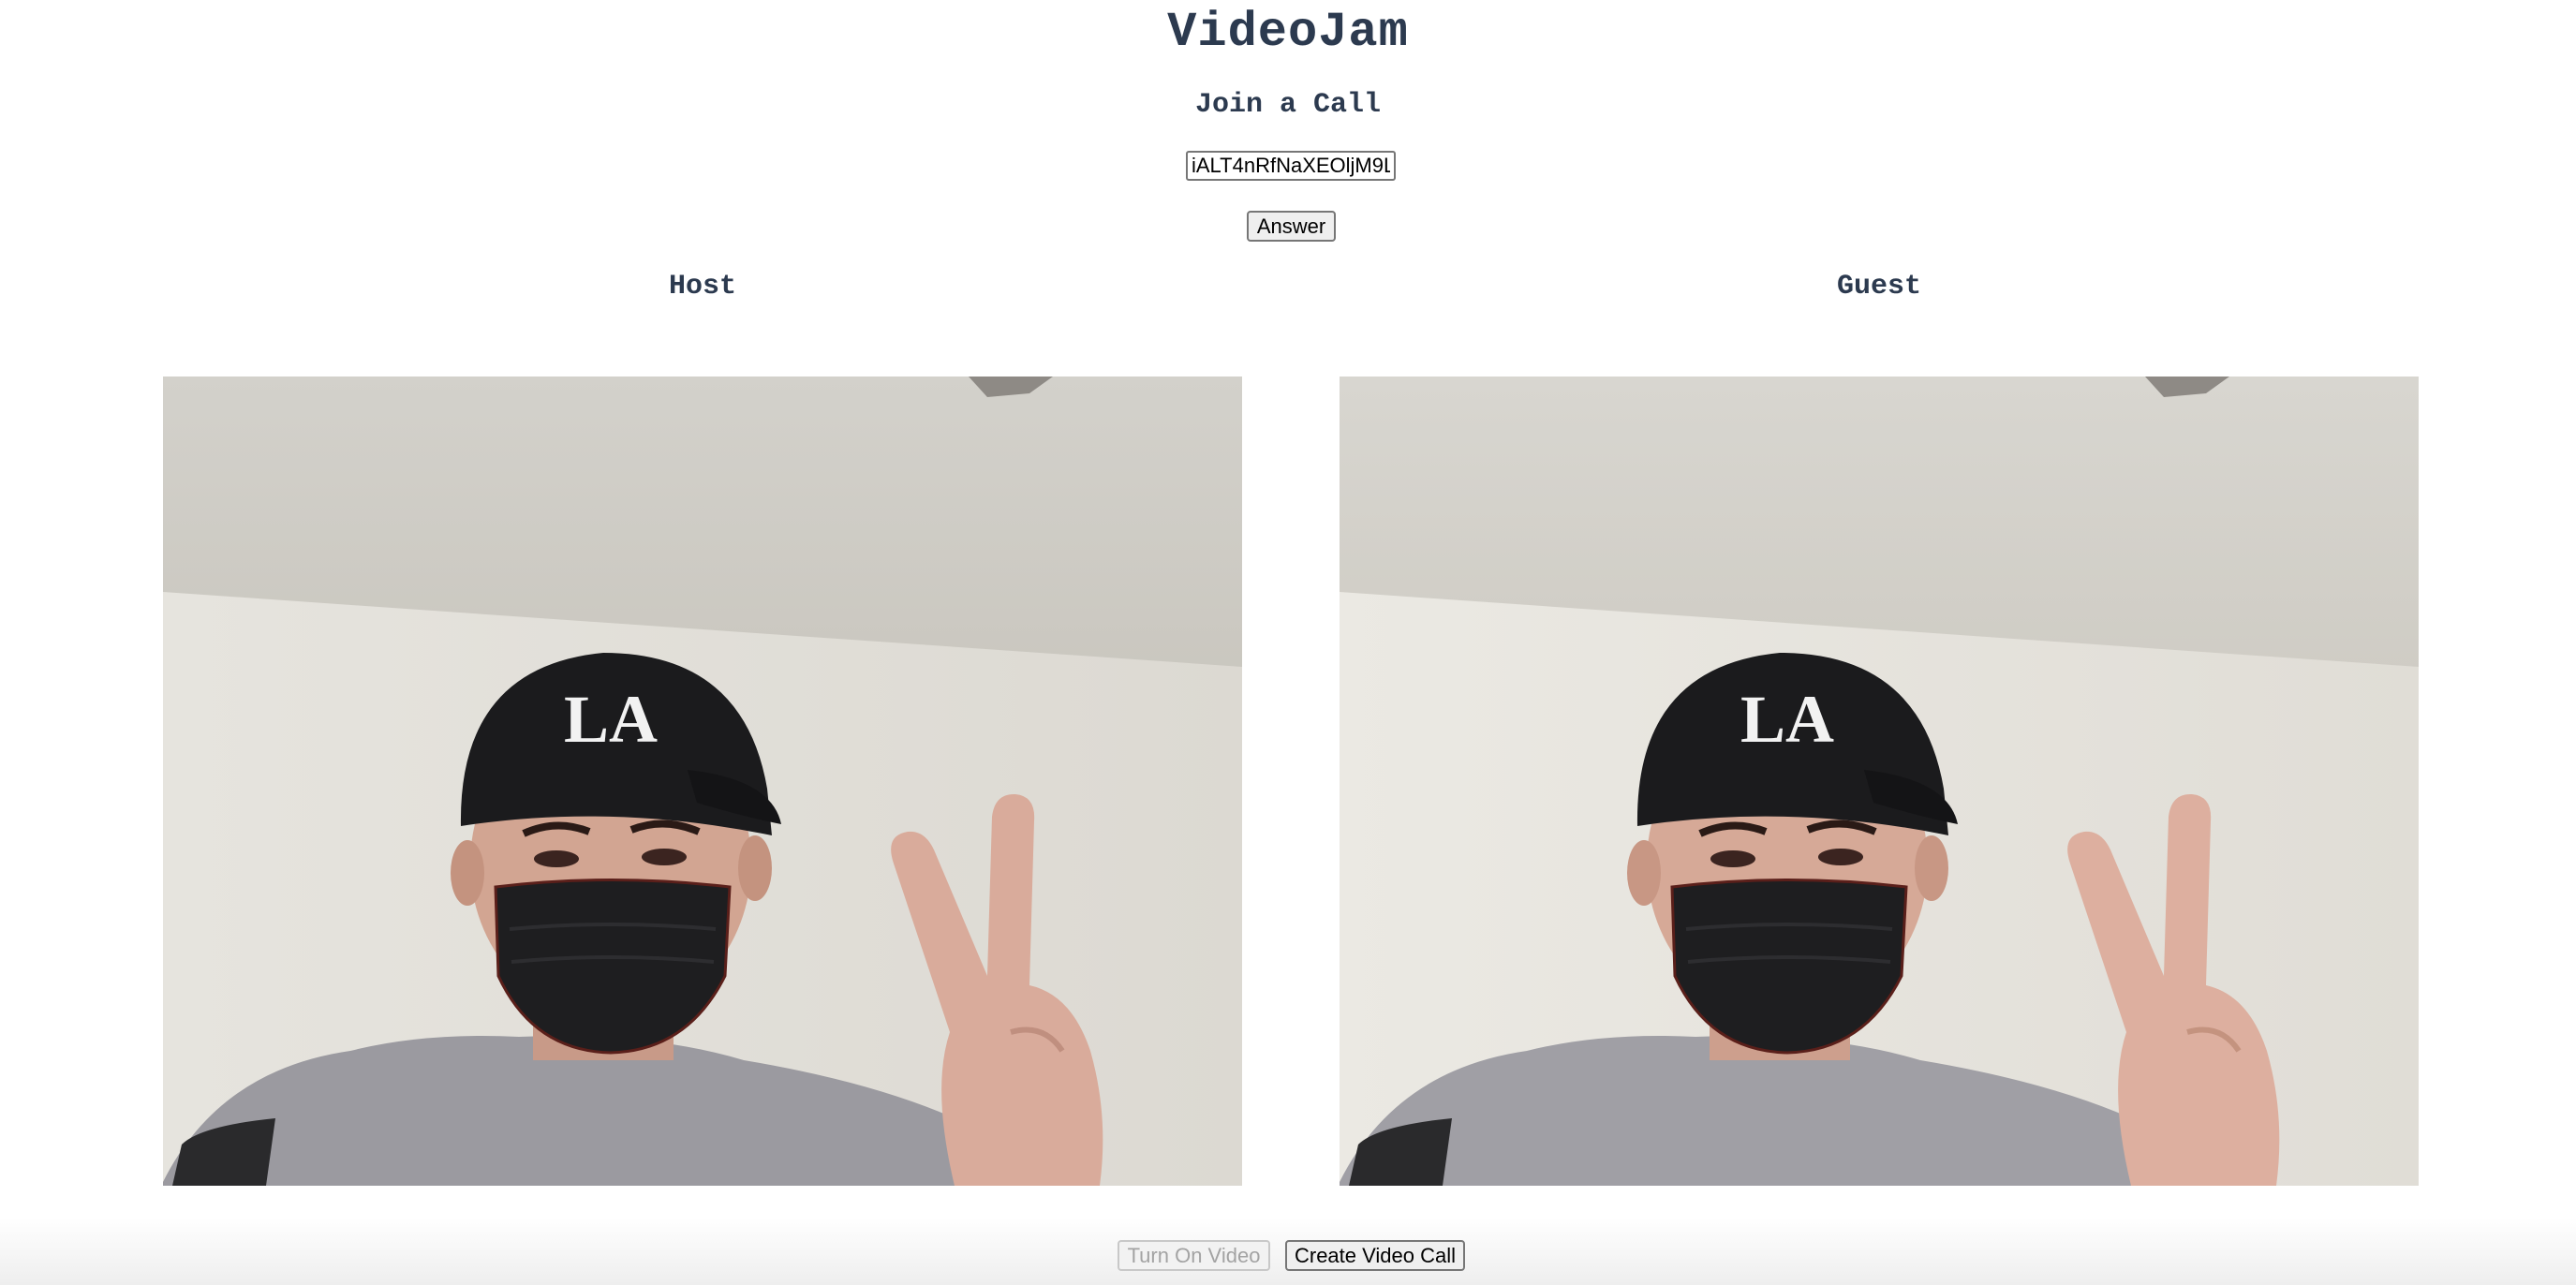 The height and width of the screenshot is (1285, 2576). What do you see at coordinates (1194, 1255) in the screenshot?
I see `turn-on-video-button: Turn On Video` at bounding box center [1194, 1255].